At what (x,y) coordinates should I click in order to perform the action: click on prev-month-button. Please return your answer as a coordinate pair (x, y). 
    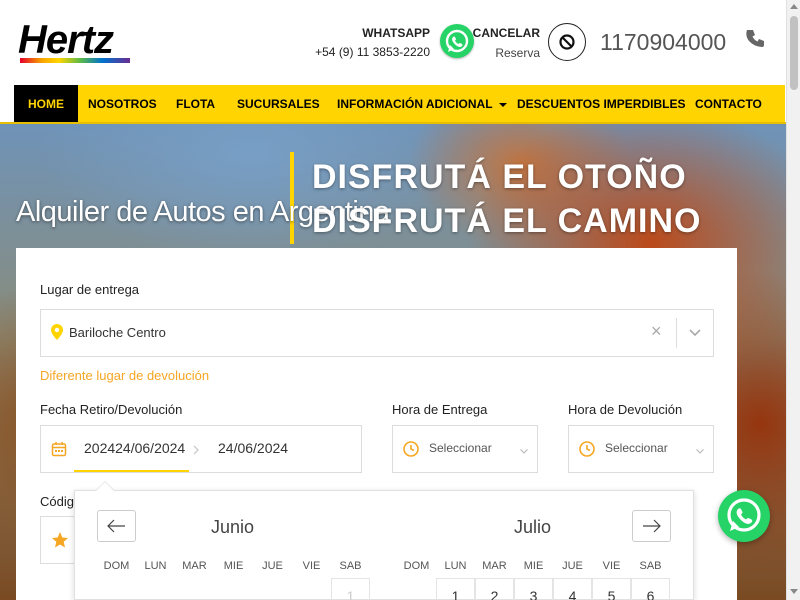
    Looking at the image, I should click on (116, 526).